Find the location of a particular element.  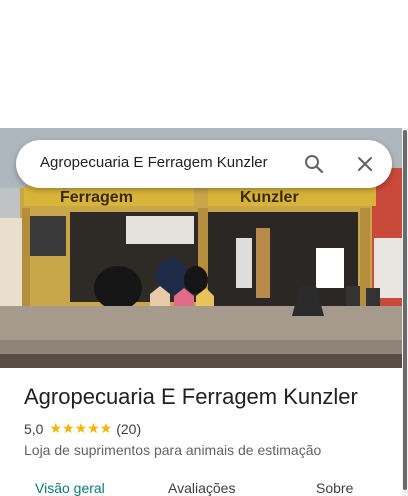

place-tabs: Visão geral Avaliações Sobre is located at coordinates (201, 487).